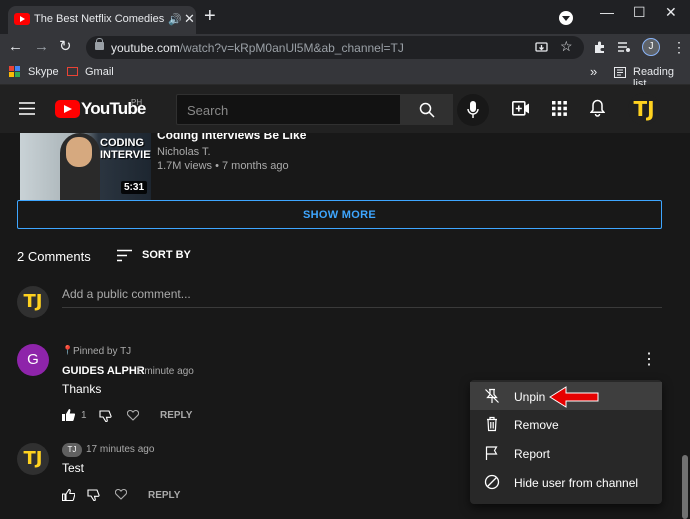 The image size is (690, 519). I want to click on comment-2-avatar: TJ, so click(33, 459).